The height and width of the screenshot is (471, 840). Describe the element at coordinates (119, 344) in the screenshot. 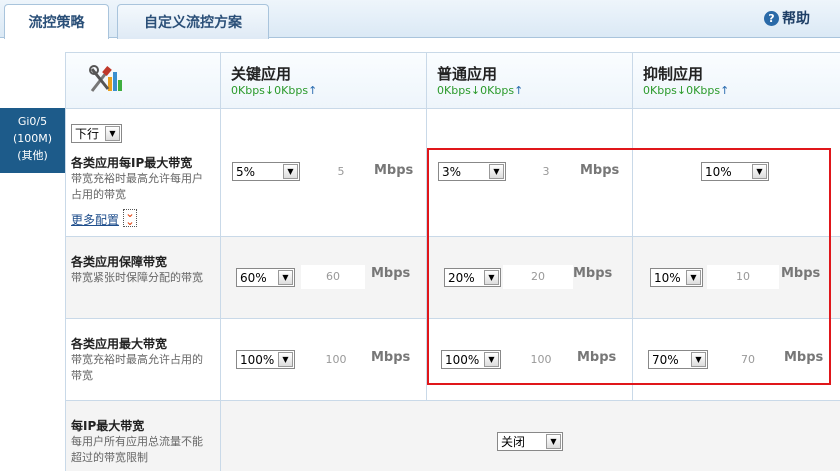

I see `row-title: 各类应用最大带宽` at that location.